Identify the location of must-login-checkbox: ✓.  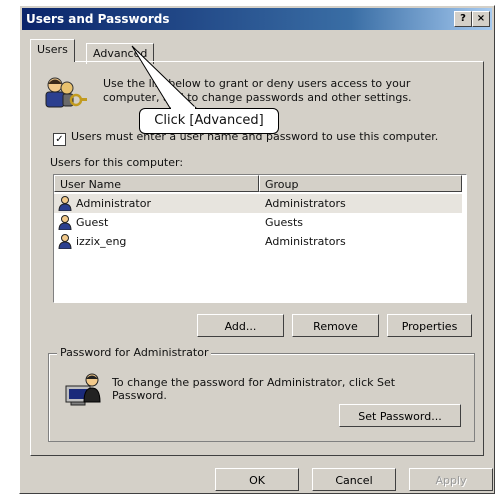
(59, 139).